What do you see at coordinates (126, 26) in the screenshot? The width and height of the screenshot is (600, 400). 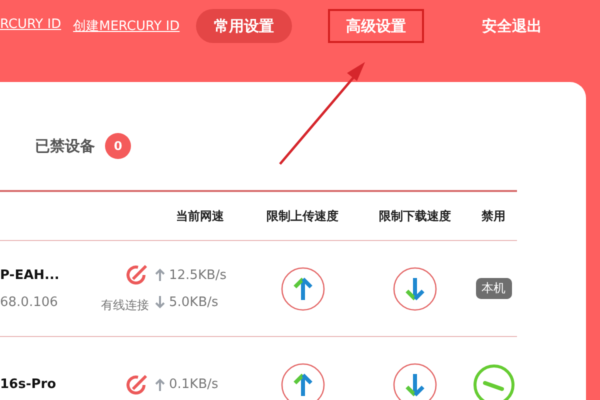 I see `header-link: 创建MERCURY ID` at bounding box center [126, 26].